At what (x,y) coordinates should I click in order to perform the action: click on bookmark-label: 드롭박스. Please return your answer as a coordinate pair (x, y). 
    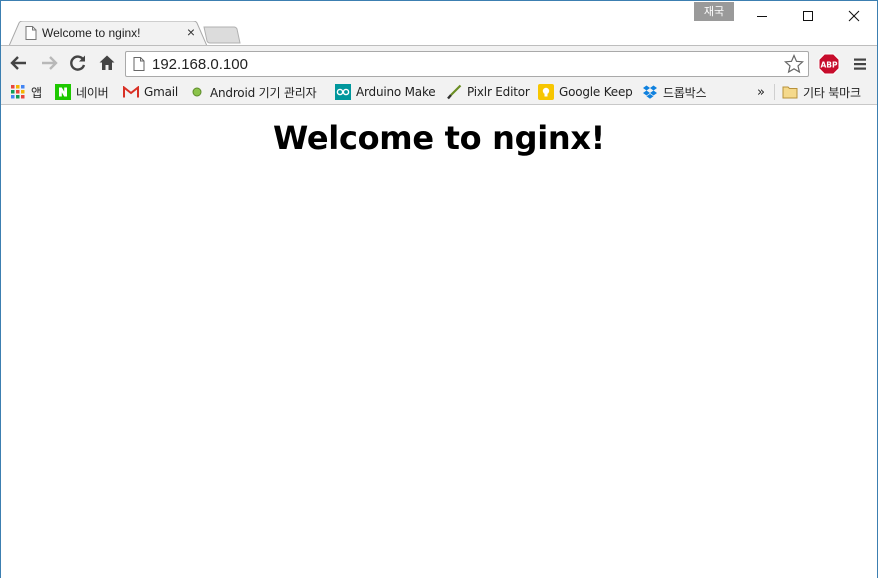
    Looking at the image, I should click on (685, 92).